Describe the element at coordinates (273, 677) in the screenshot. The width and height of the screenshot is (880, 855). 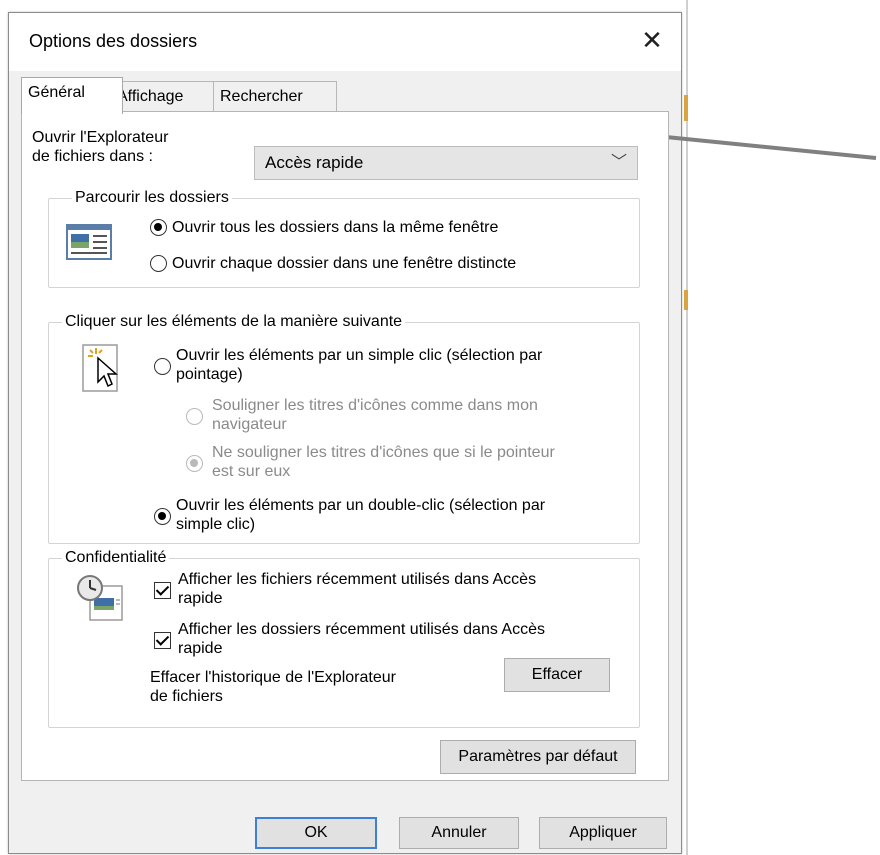
I see `clear-history-line1: Effacer l'historique de l'Explorateur` at that location.